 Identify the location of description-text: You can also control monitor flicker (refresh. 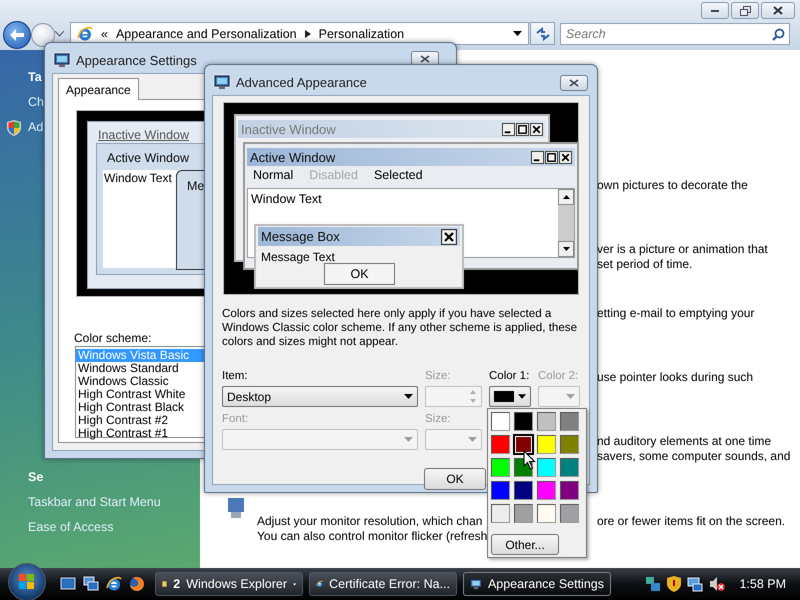
(372, 536).